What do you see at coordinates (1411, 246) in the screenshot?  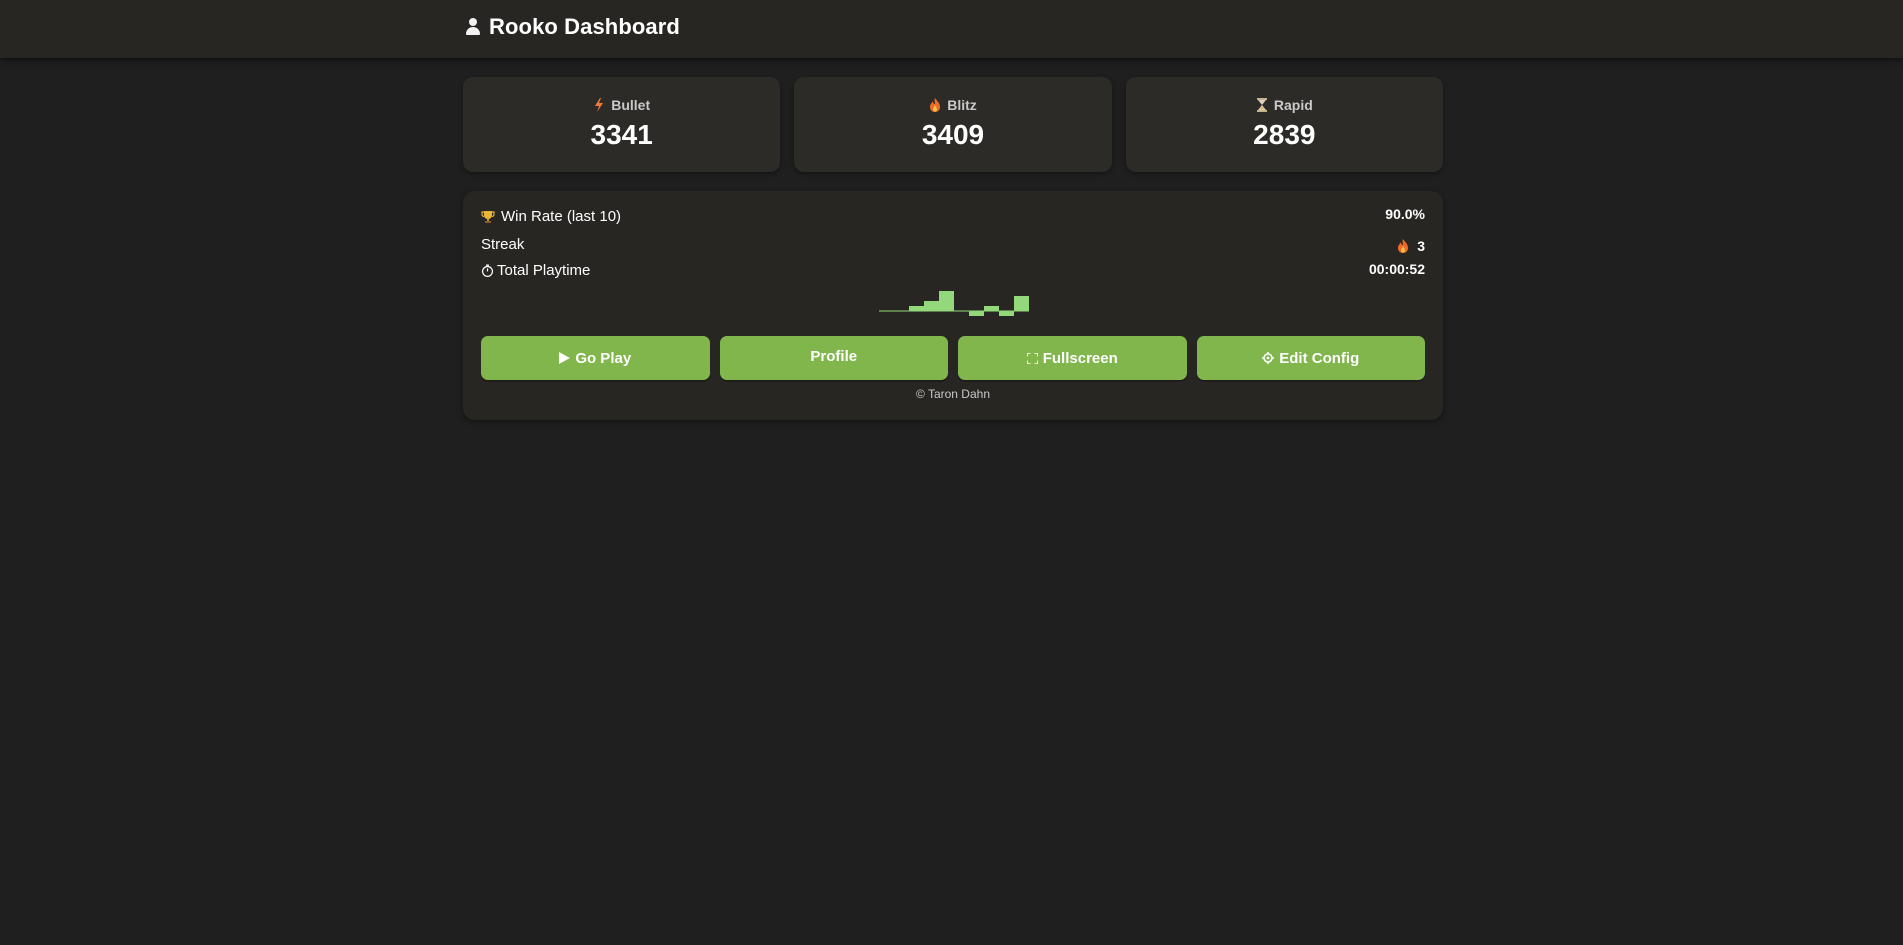 I see `streak-value-group: 3` at bounding box center [1411, 246].